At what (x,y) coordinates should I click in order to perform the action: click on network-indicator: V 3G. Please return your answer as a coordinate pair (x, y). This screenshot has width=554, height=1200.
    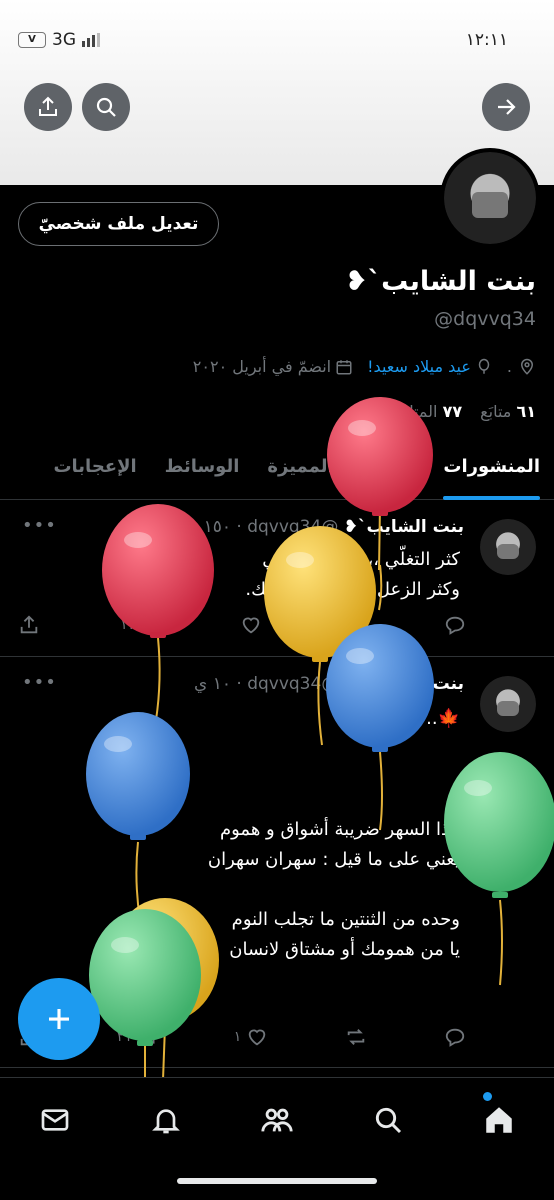
    Looking at the image, I should click on (59, 40).